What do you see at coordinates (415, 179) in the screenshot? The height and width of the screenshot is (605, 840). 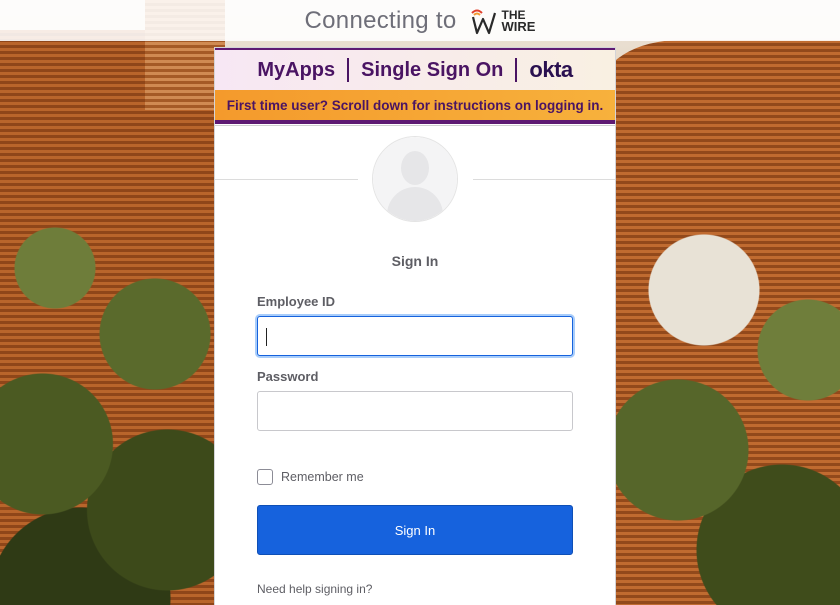 I see `user-avatar-icon` at bounding box center [415, 179].